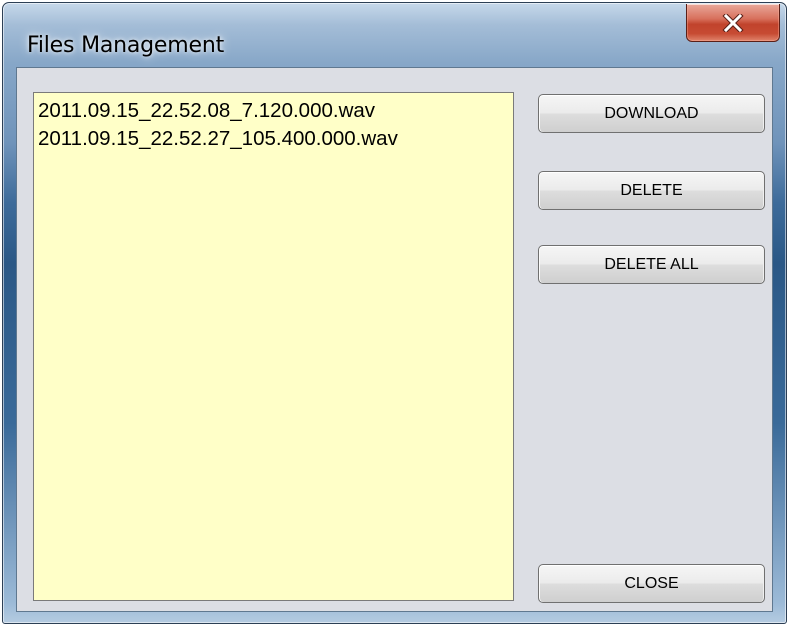 The height and width of the screenshot is (628, 791). I want to click on window-title: Files Management, so click(125, 45).